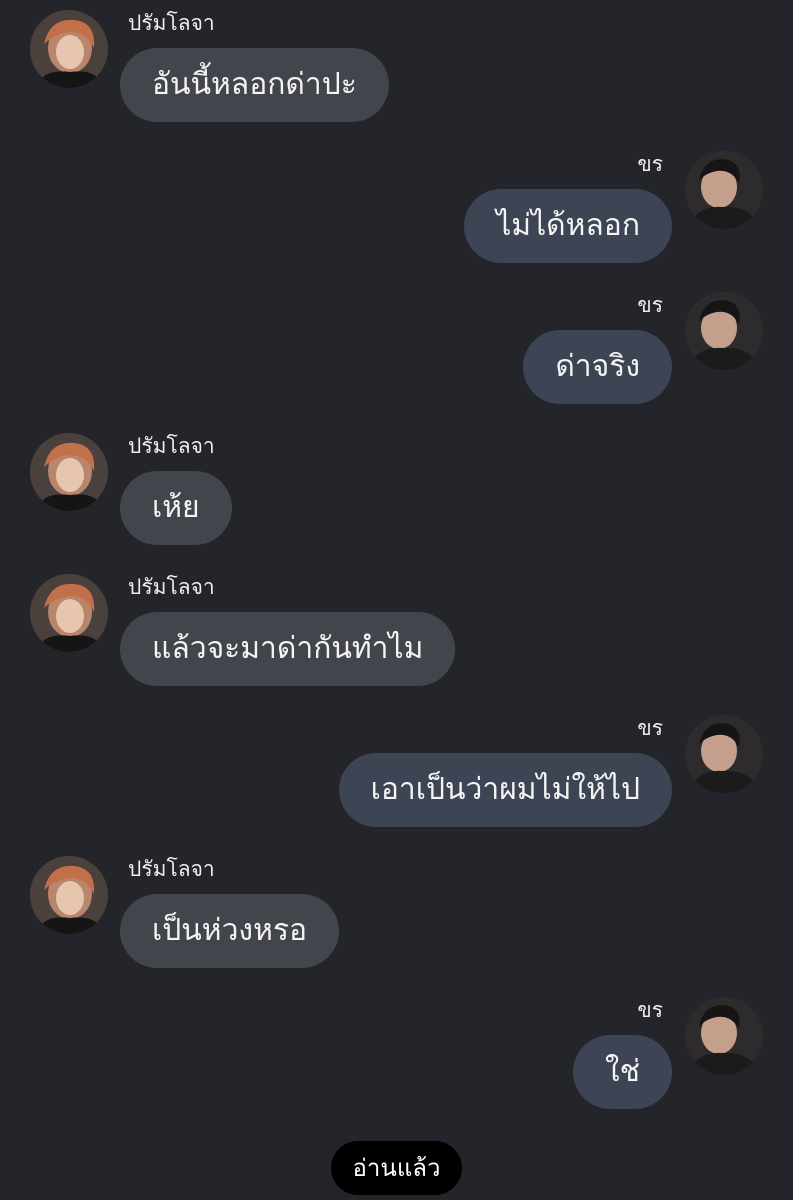  I want to click on message-bubble-outgoing: เอาเป็นว่าผมไม่ให้ไป, so click(505, 790).